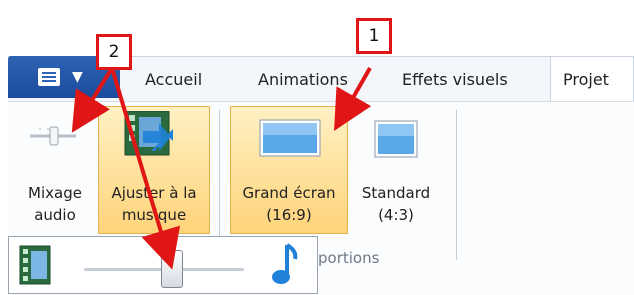 The image size is (634, 295). Describe the element at coordinates (455, 79) in the screenshot. I see `tab-effets-visuels: Effets visuels` at that location.